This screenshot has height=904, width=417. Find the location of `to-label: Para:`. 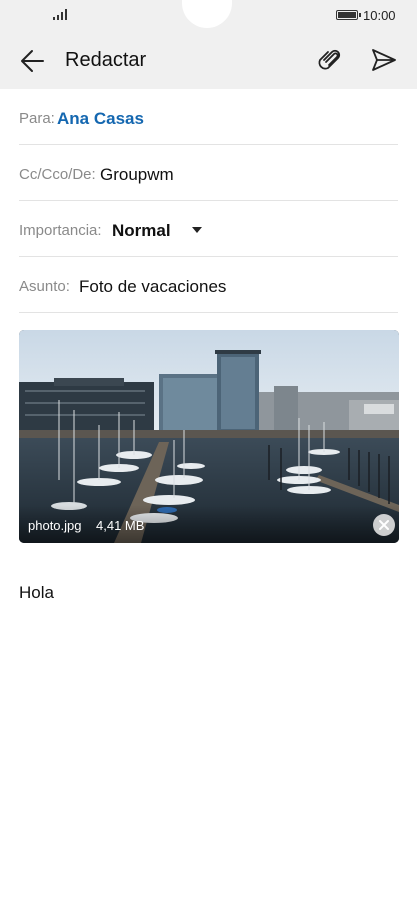

to-label: Para: is located at coordinates (37, 118).